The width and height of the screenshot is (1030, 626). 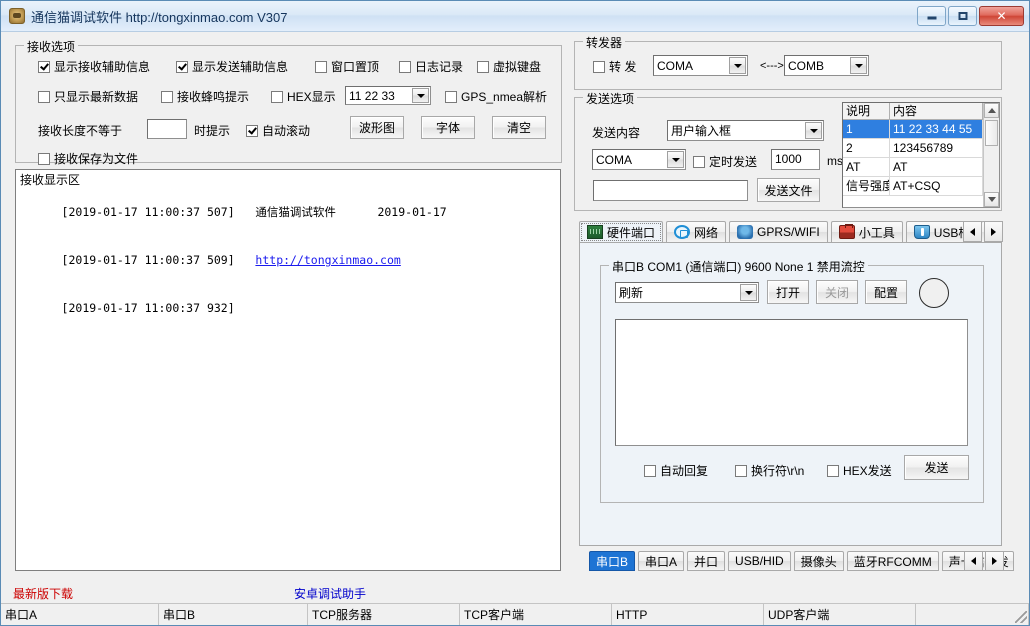 What do you see at coordinates (759, 561) in the screenshot?
I see `bottom-tab-usbhid: USB/HID` at bounding box center [759, 561].